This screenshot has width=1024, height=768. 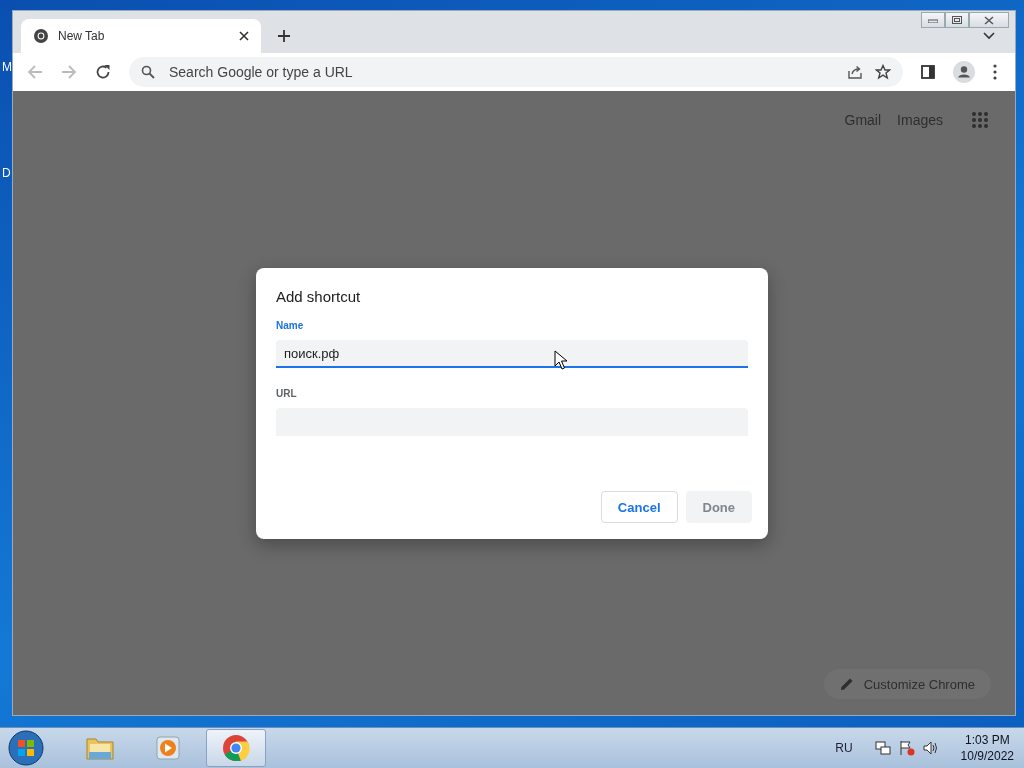 I want to click on cancel-button: Cancel, so click(x=639, y=507).